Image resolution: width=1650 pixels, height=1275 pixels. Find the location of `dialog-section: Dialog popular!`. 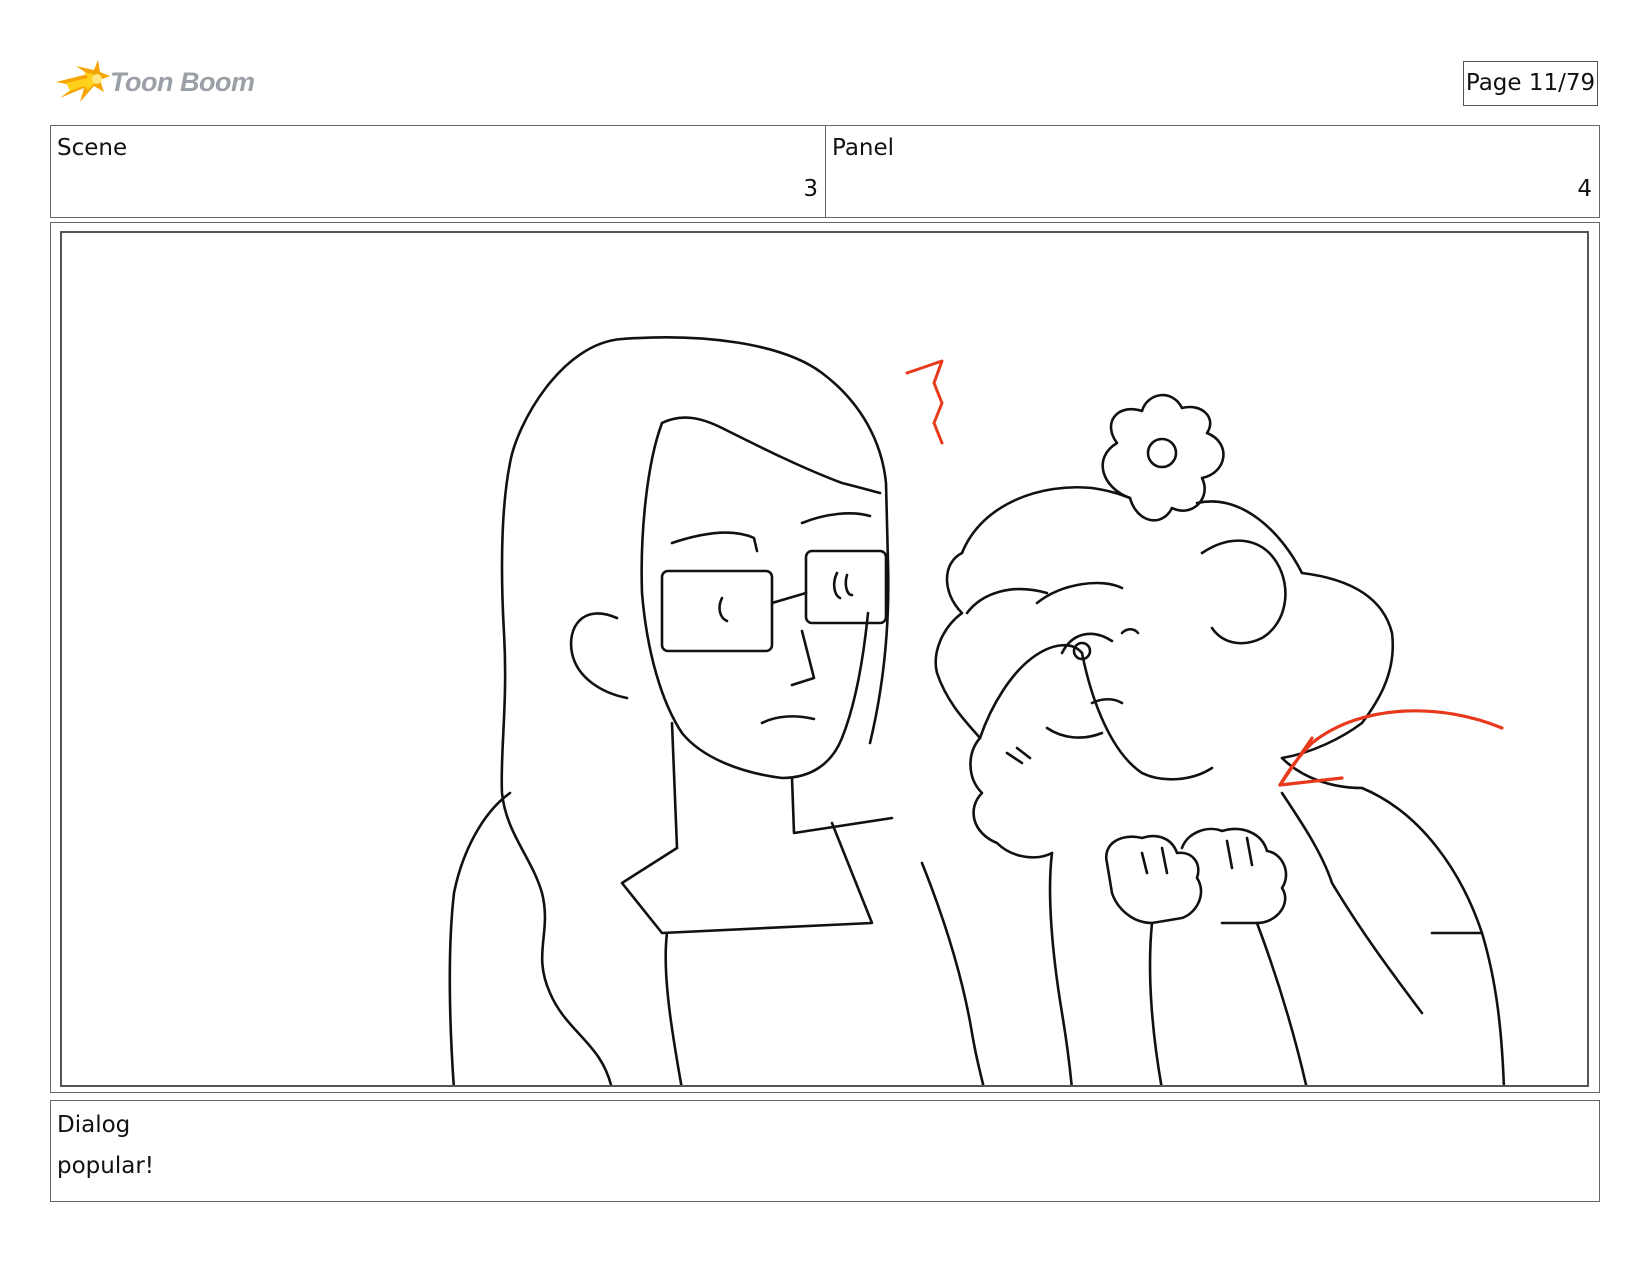

dialog-section: Dialog popular! is located at coordinates (825, 1151).